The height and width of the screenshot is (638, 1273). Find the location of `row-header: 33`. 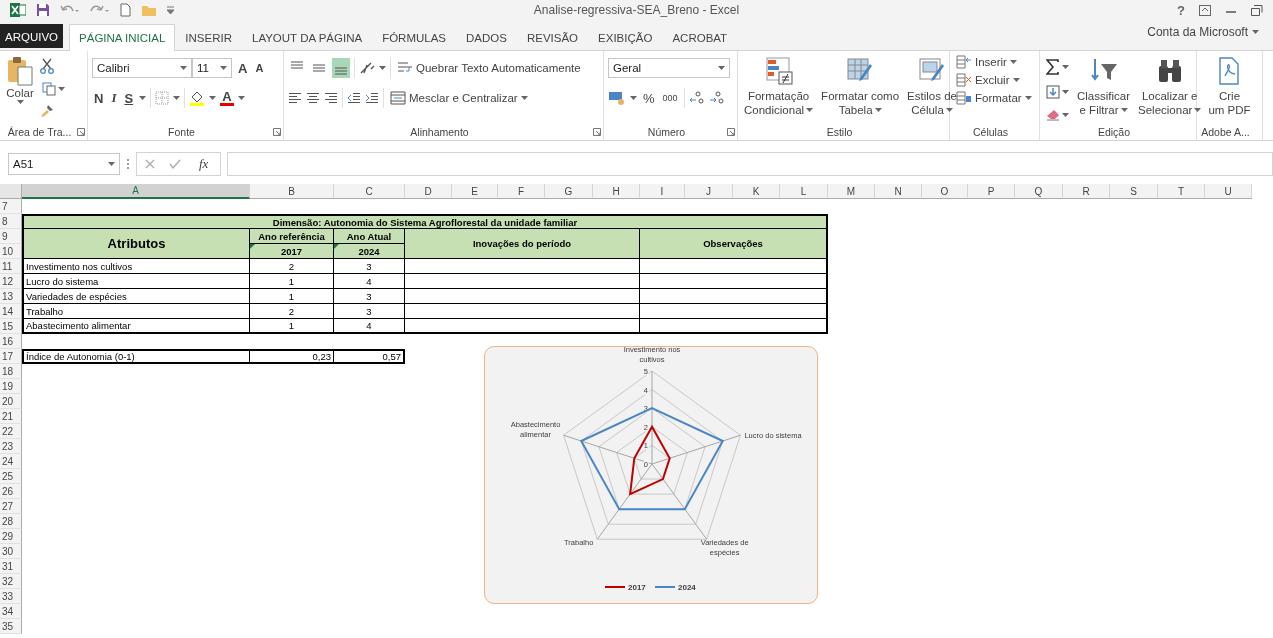

row-header: 33 is located at coordinates (11, 596).